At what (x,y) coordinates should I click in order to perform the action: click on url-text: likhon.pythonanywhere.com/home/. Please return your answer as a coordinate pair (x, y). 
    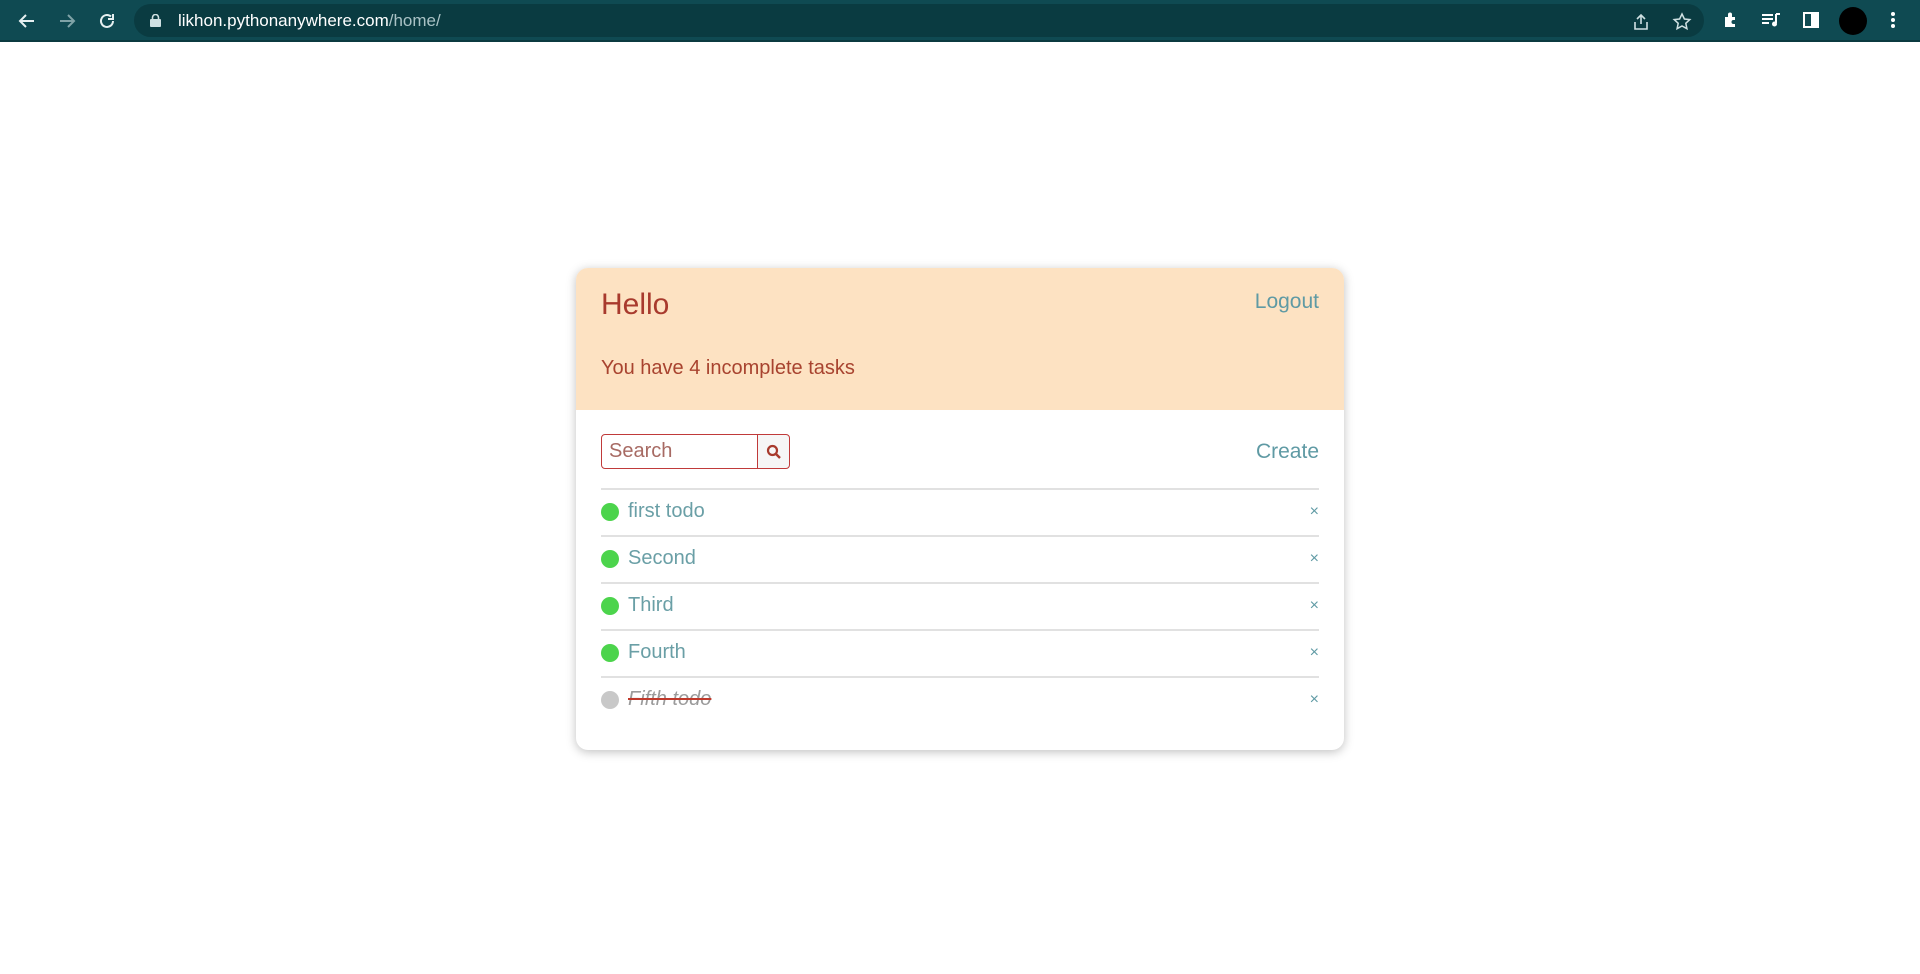
    Looking at the image, I should click on (309, 21).